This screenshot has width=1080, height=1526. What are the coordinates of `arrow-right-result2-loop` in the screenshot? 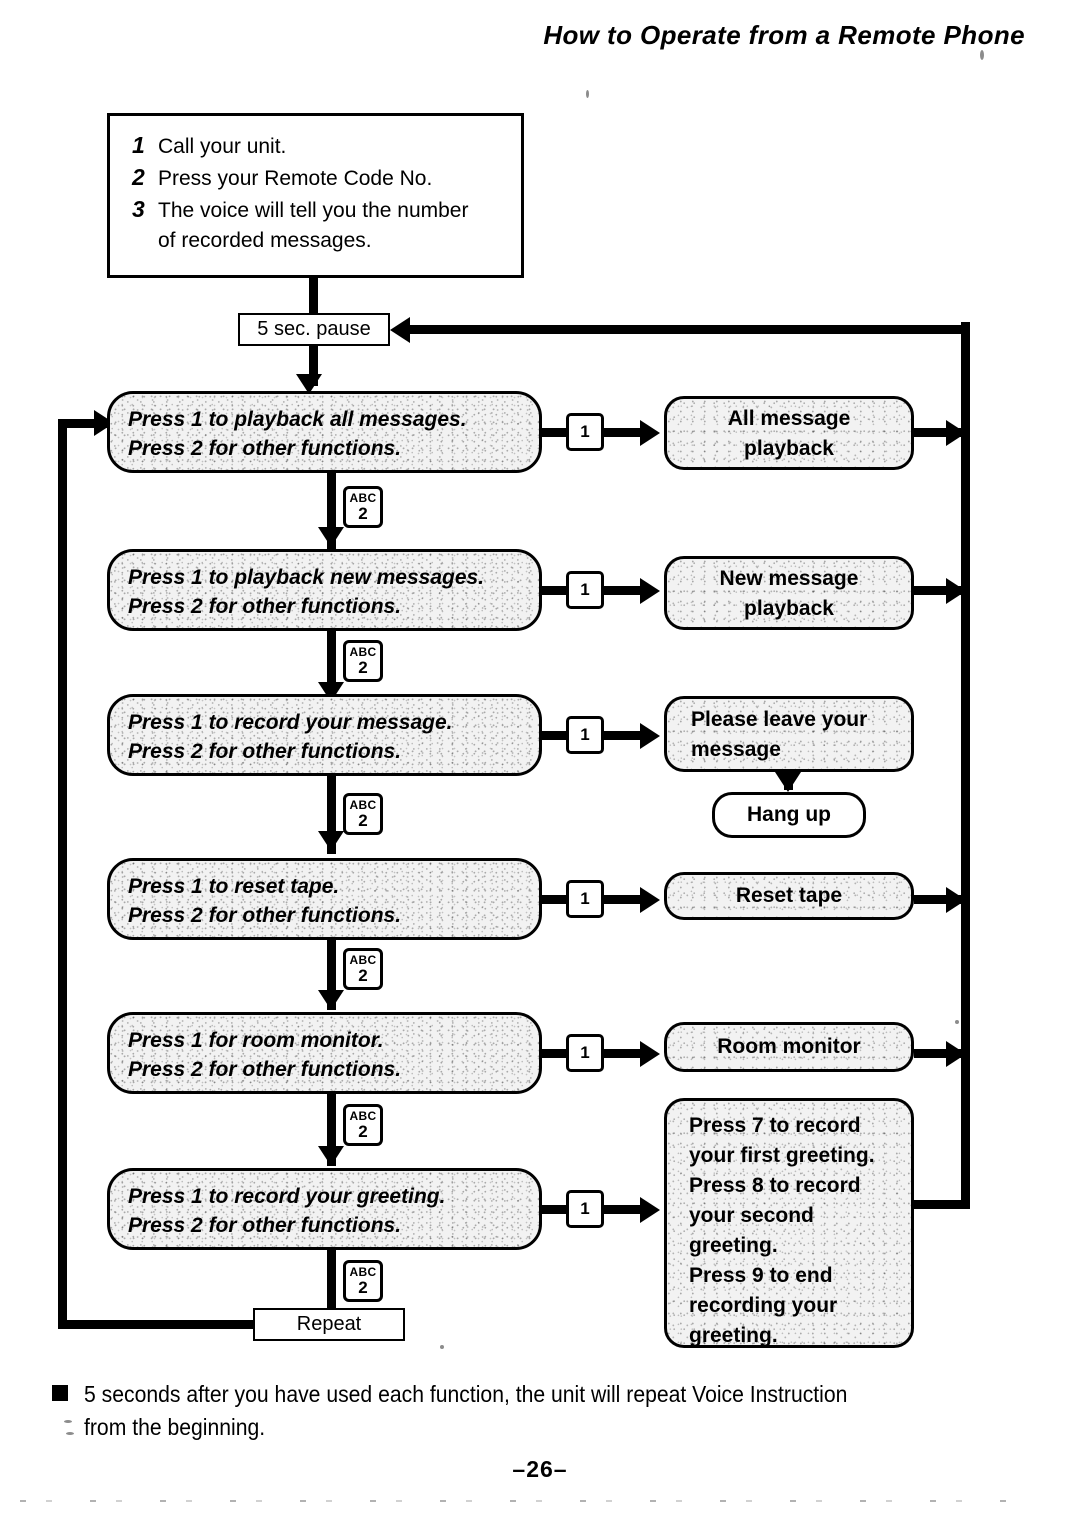 It's located at (956, 591).